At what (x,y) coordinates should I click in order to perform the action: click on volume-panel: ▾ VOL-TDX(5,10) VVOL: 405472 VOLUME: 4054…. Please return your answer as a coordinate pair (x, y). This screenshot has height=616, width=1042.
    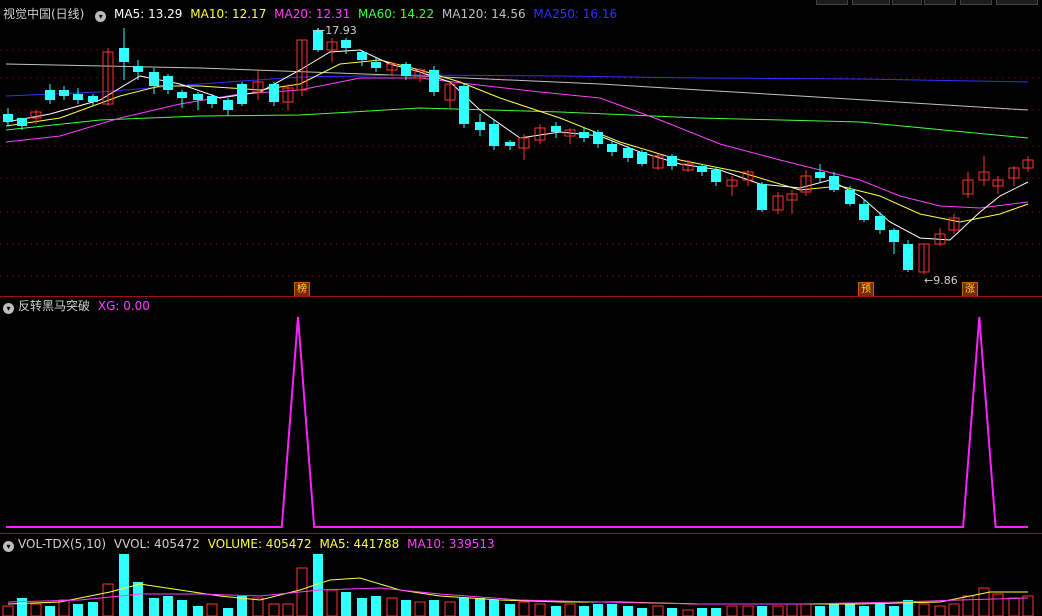
    Looking at the image, I should click on (521, 575).